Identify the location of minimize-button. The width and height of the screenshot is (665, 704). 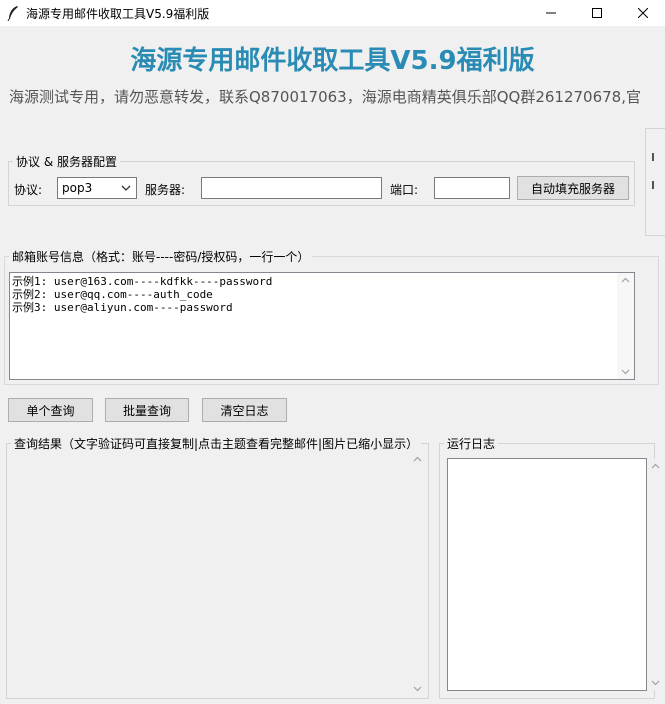
(551, 13).